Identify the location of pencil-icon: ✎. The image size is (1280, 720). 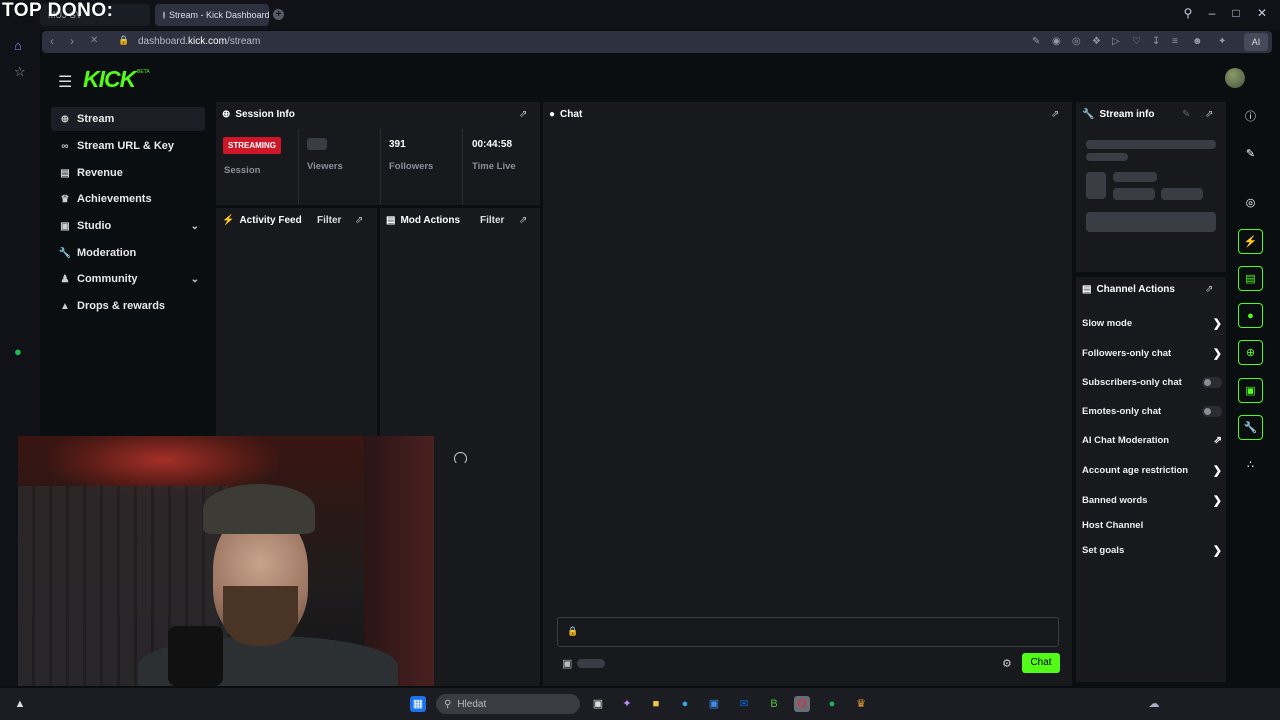
(1250, 154).